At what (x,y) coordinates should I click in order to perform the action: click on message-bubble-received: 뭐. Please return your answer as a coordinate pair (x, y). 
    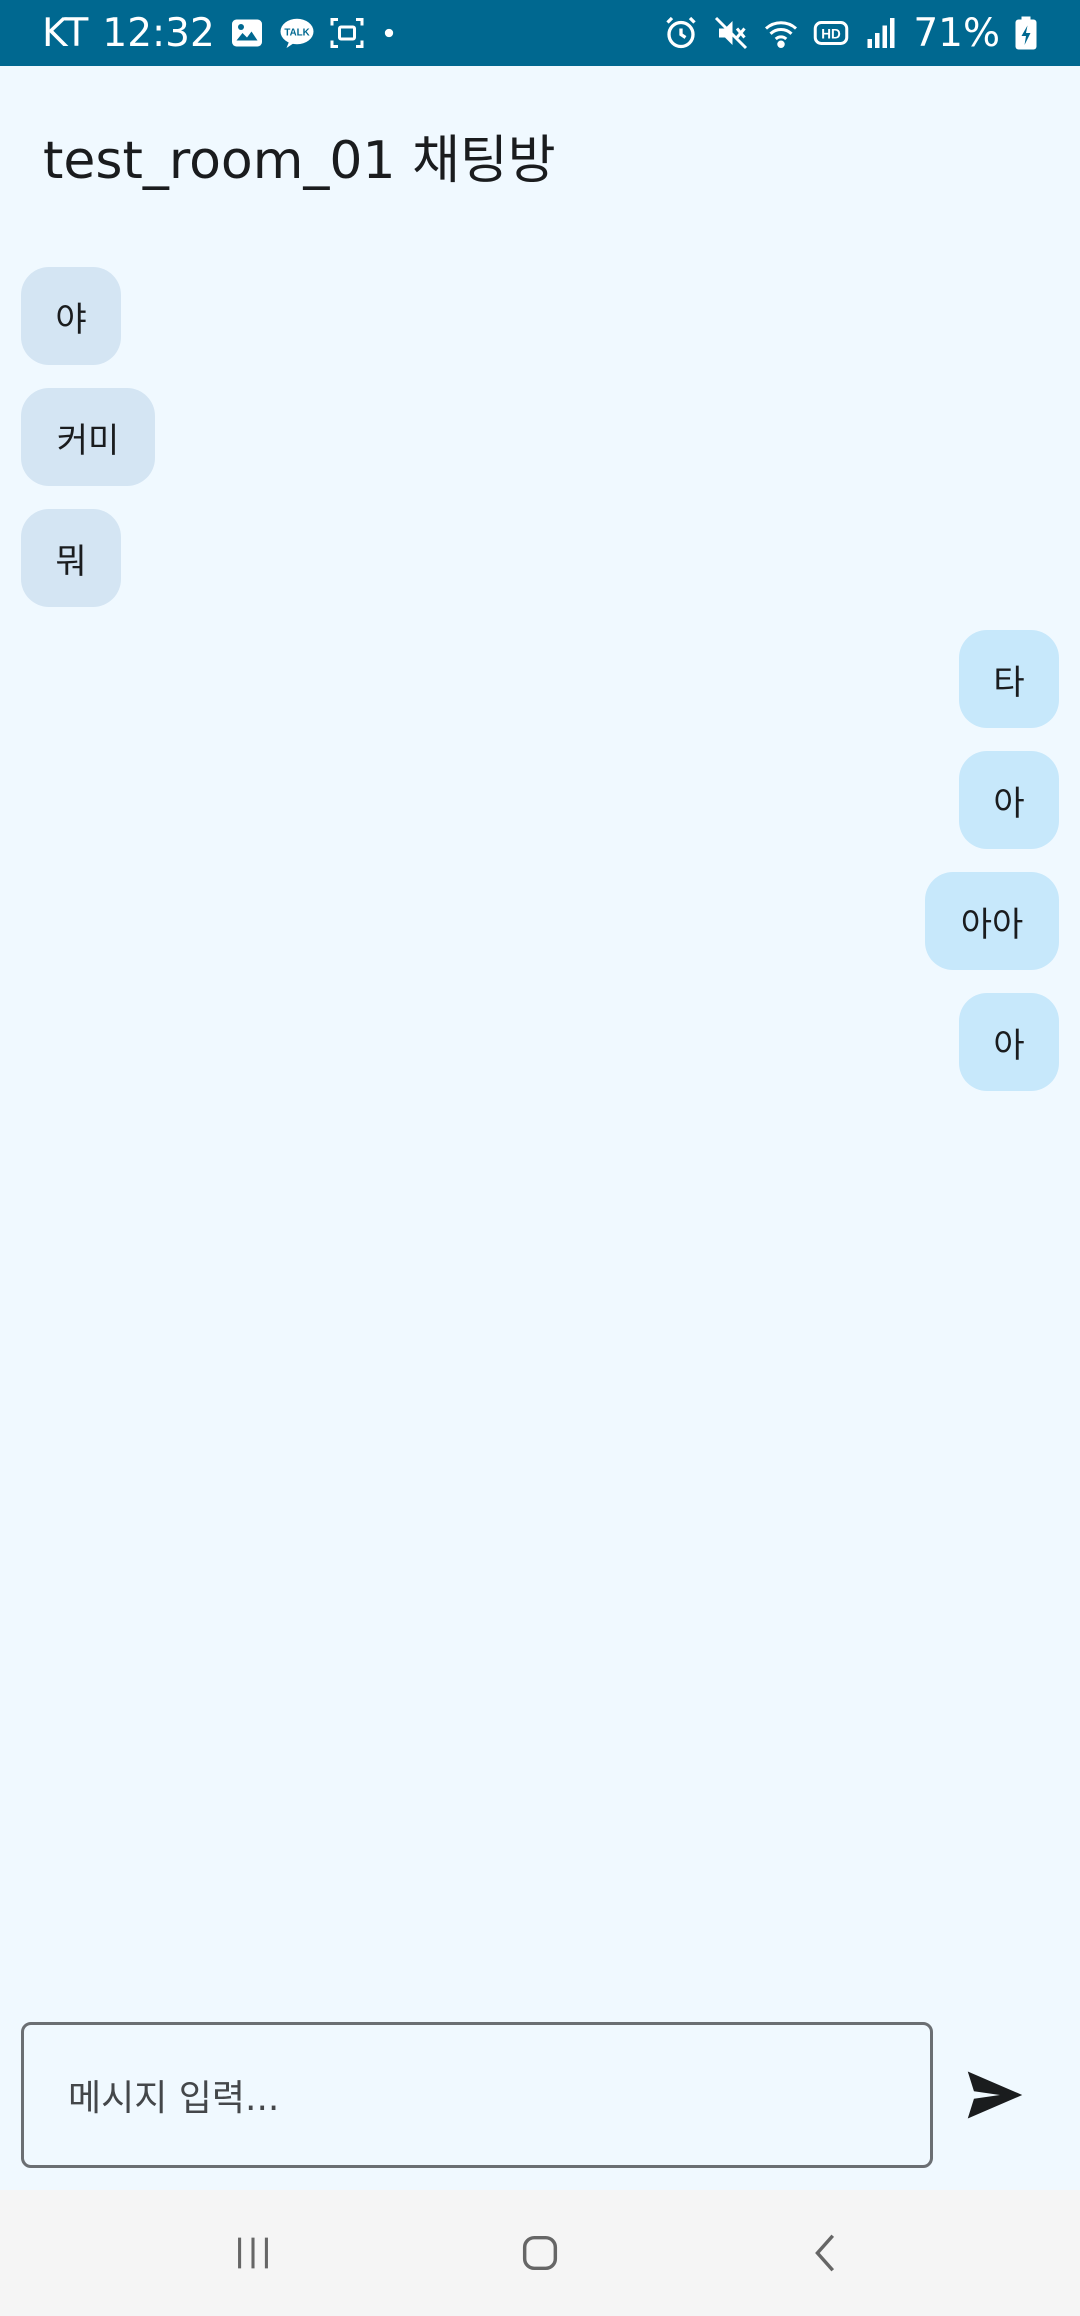
    Looking at the image, I should click on (71, 558).